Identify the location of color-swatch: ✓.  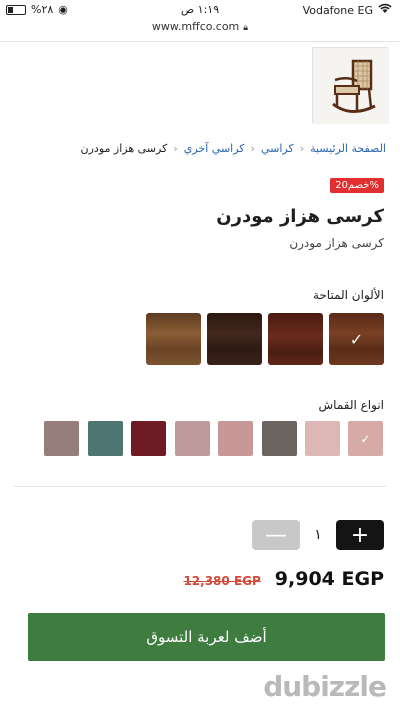
(356, 339).